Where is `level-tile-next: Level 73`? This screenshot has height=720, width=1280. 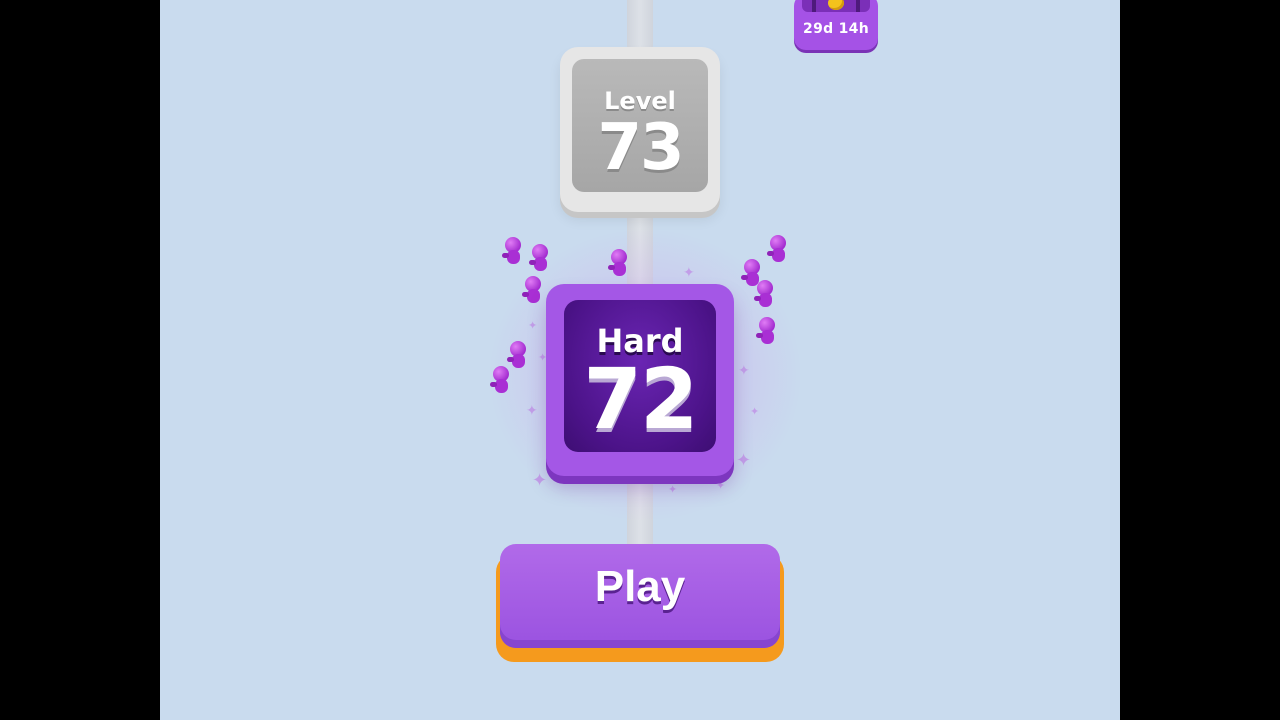
level-tile-next: Level 73 is located at coordinates (640, 129).